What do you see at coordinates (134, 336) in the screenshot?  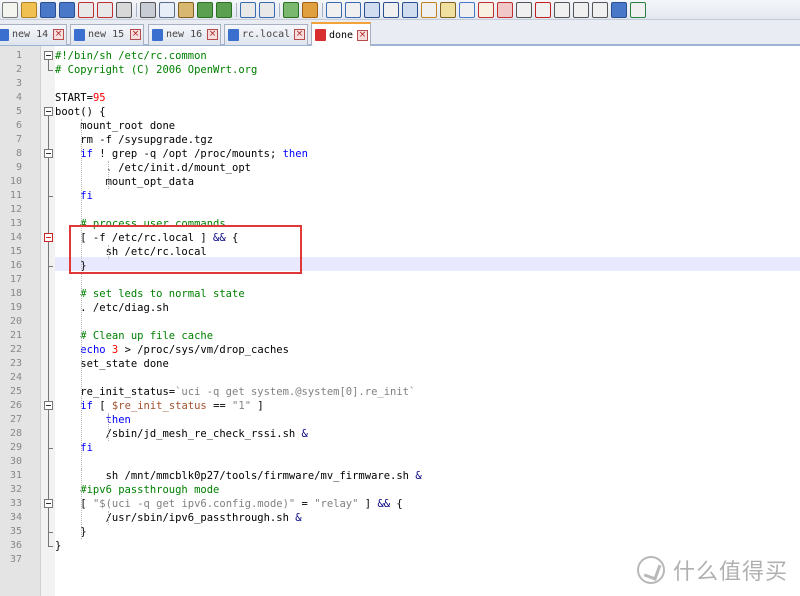 I see `code-line: # Clean up file cache` at bounding box center [134, 336].